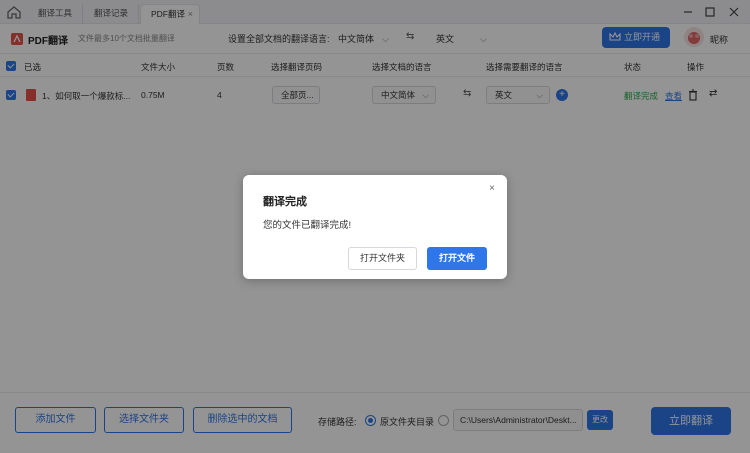  I want to click on close-icon: ×, so click(492, 188).